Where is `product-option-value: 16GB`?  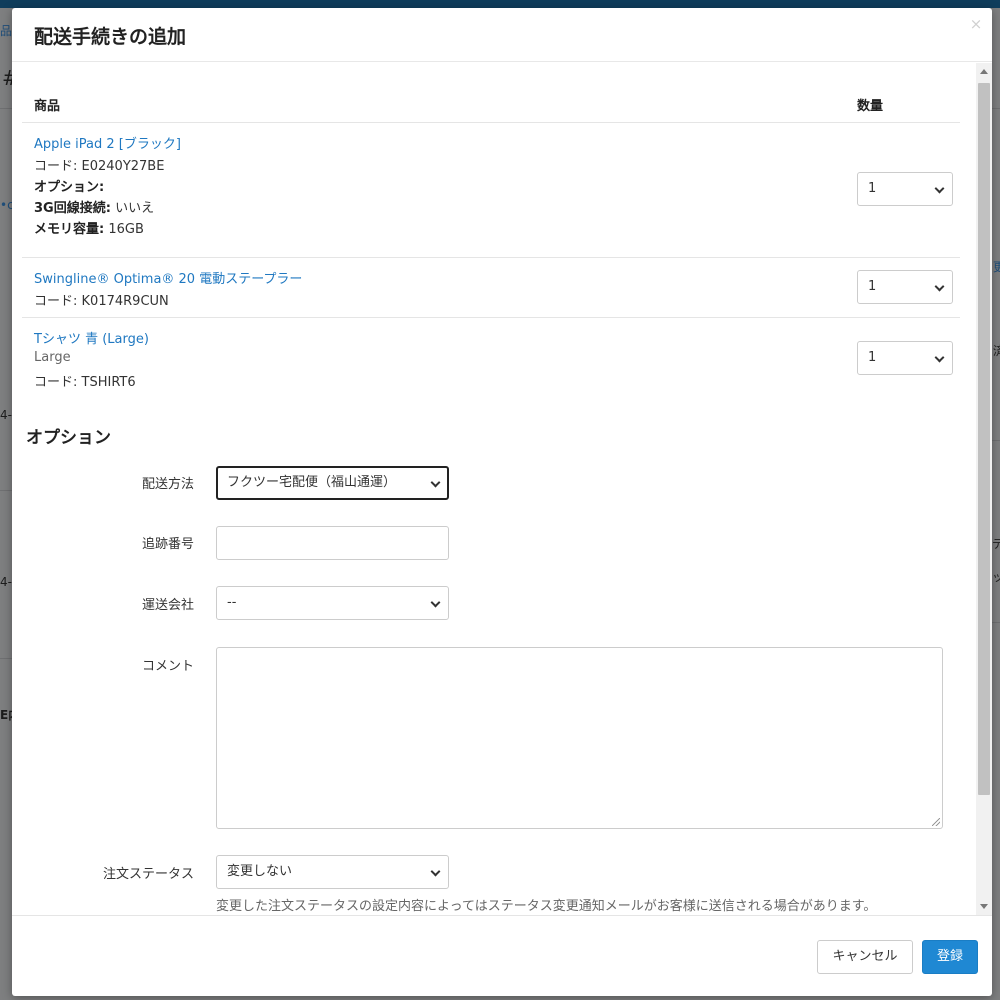 product-option-value: 16GB is located at coordinates (126, 229).